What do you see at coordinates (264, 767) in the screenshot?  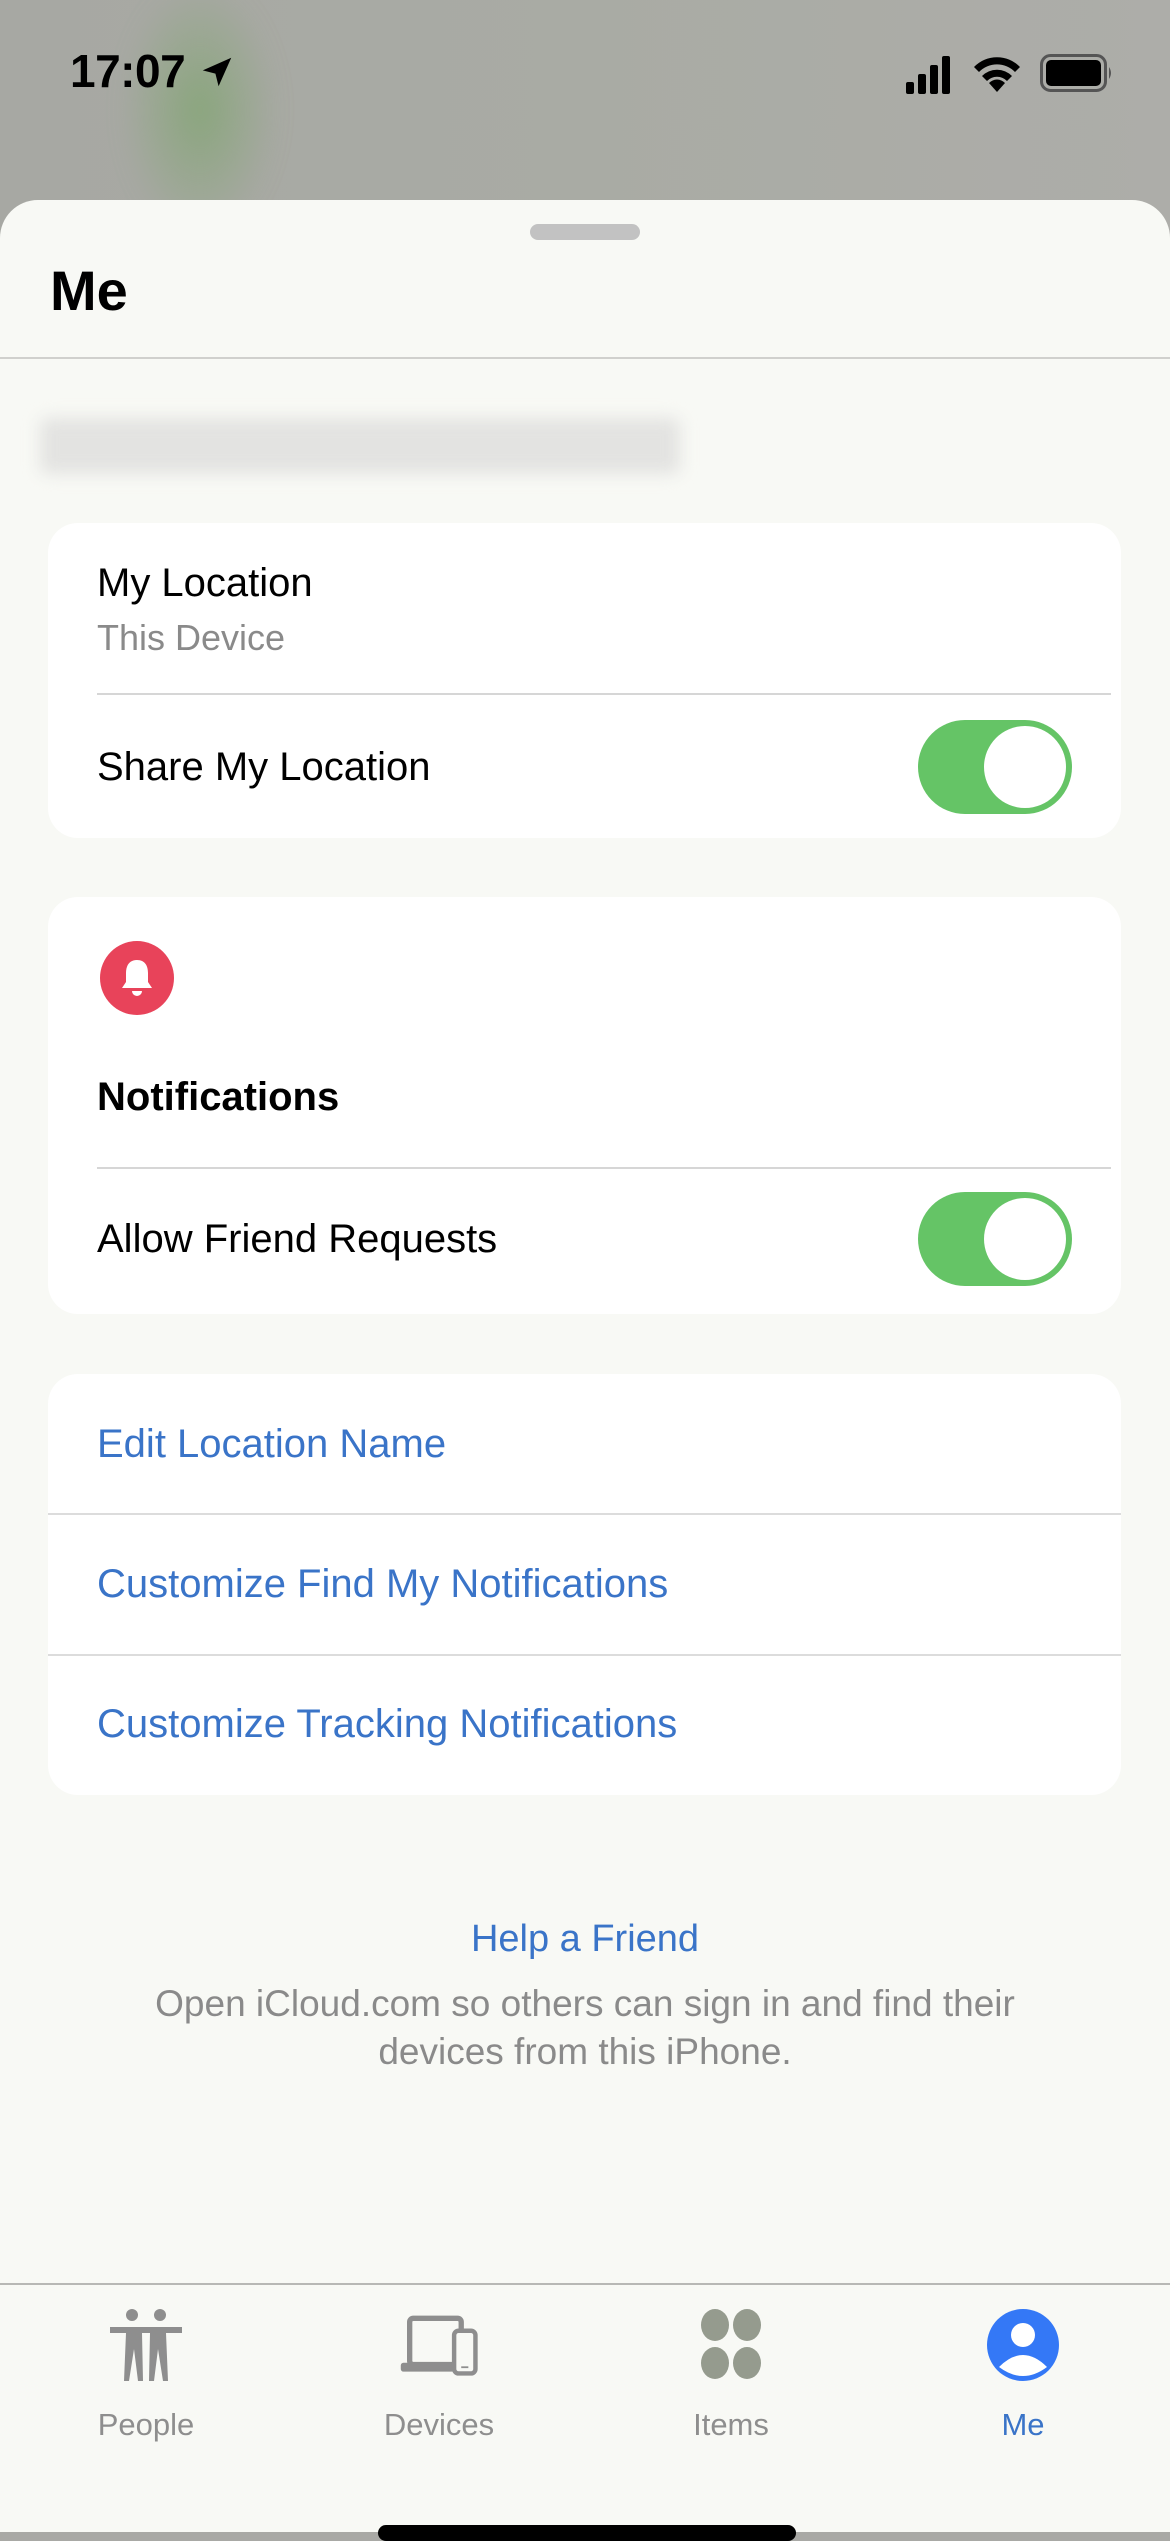 I see `share-location-label: Share My Location` at bounding box center [264, 767].